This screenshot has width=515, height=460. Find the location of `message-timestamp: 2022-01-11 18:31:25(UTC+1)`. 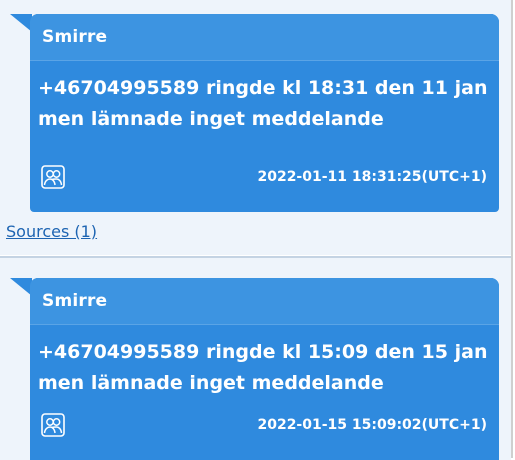

message-timestamp: 2022-01-11 18:31:25(UTC+1) is located at coordinates (372, 177).